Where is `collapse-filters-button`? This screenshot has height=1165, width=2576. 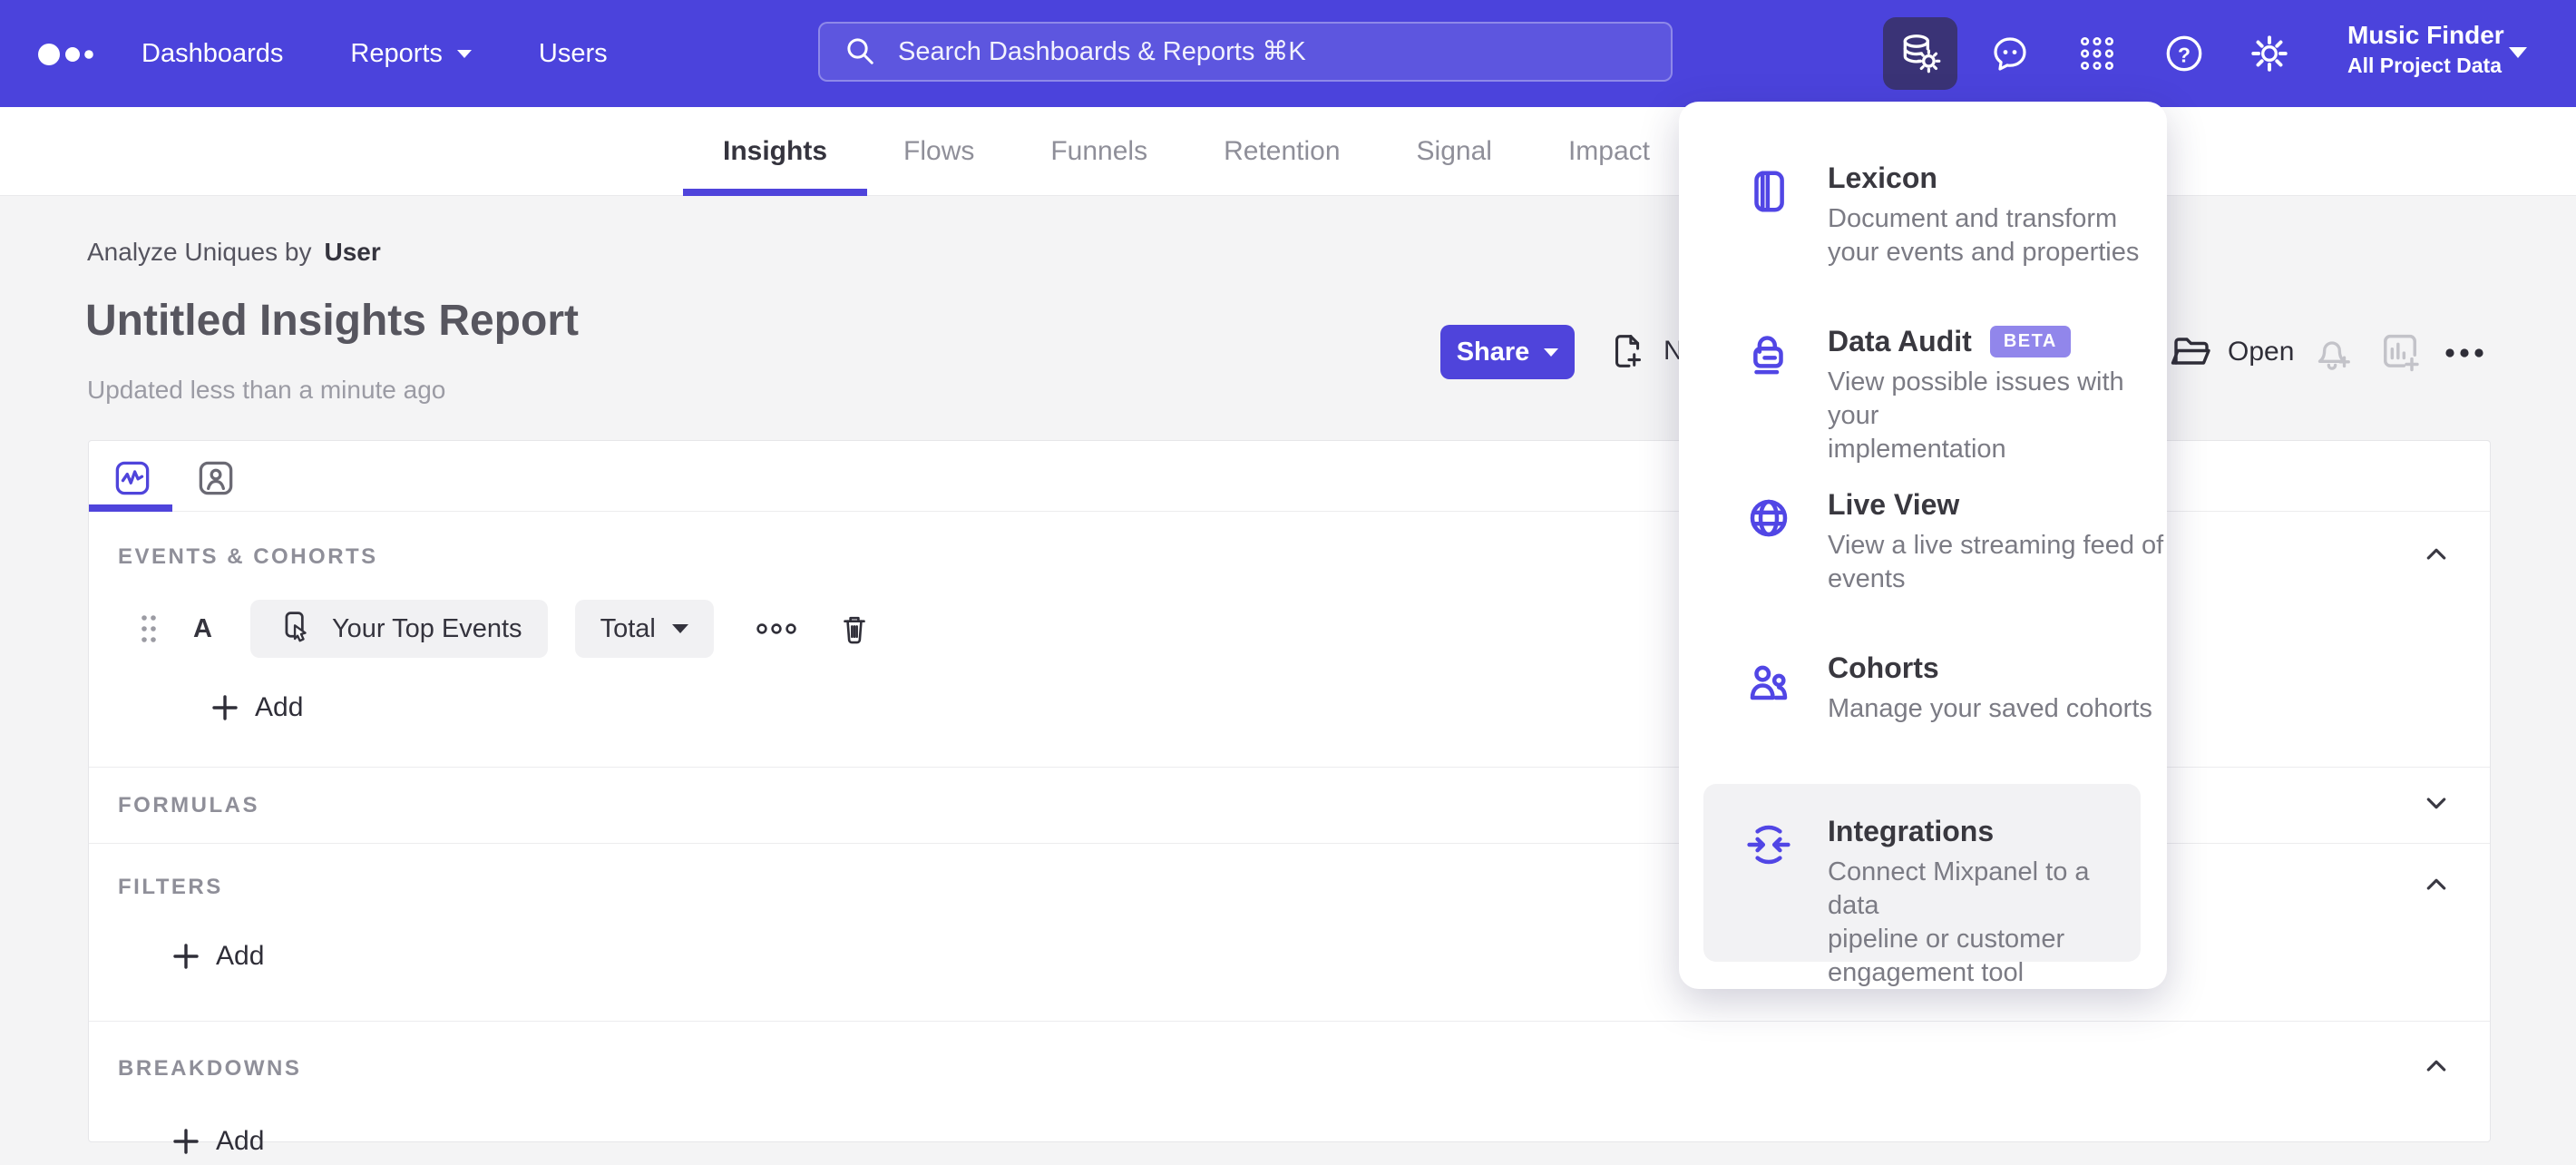
collapse-filters-button is located at coordinates (2436, 886).